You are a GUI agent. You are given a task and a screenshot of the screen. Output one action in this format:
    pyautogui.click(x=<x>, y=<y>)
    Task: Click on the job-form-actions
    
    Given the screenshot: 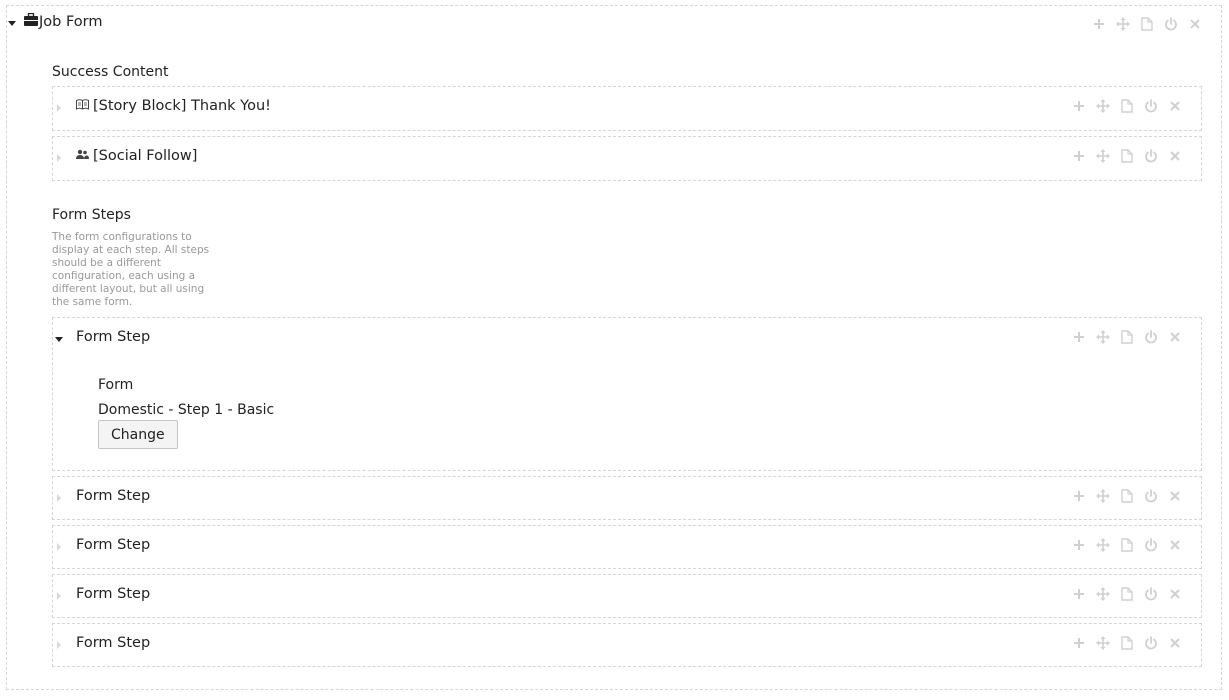 What is the action you would take?
    pyautogui.click(x=1147, y=24)
    